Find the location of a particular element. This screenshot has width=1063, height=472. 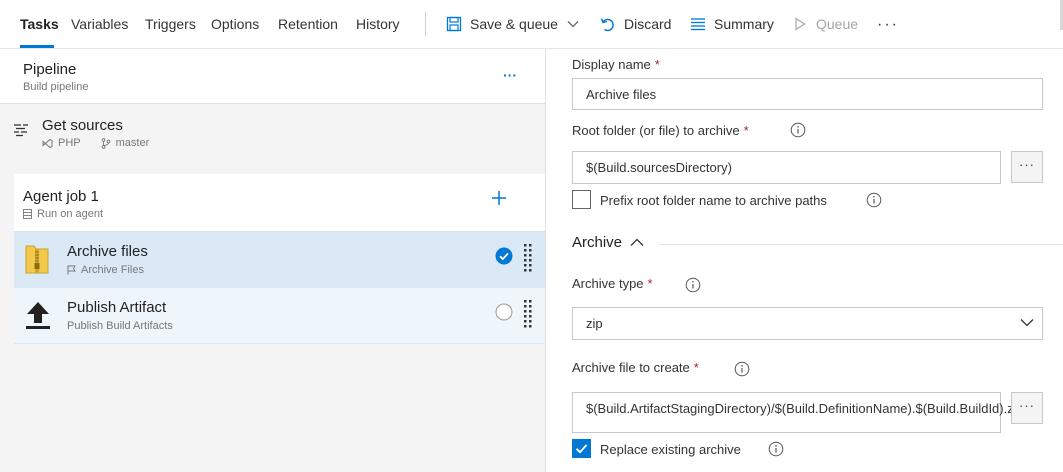

summary-button: Summary is located at coordinates (732, 24).